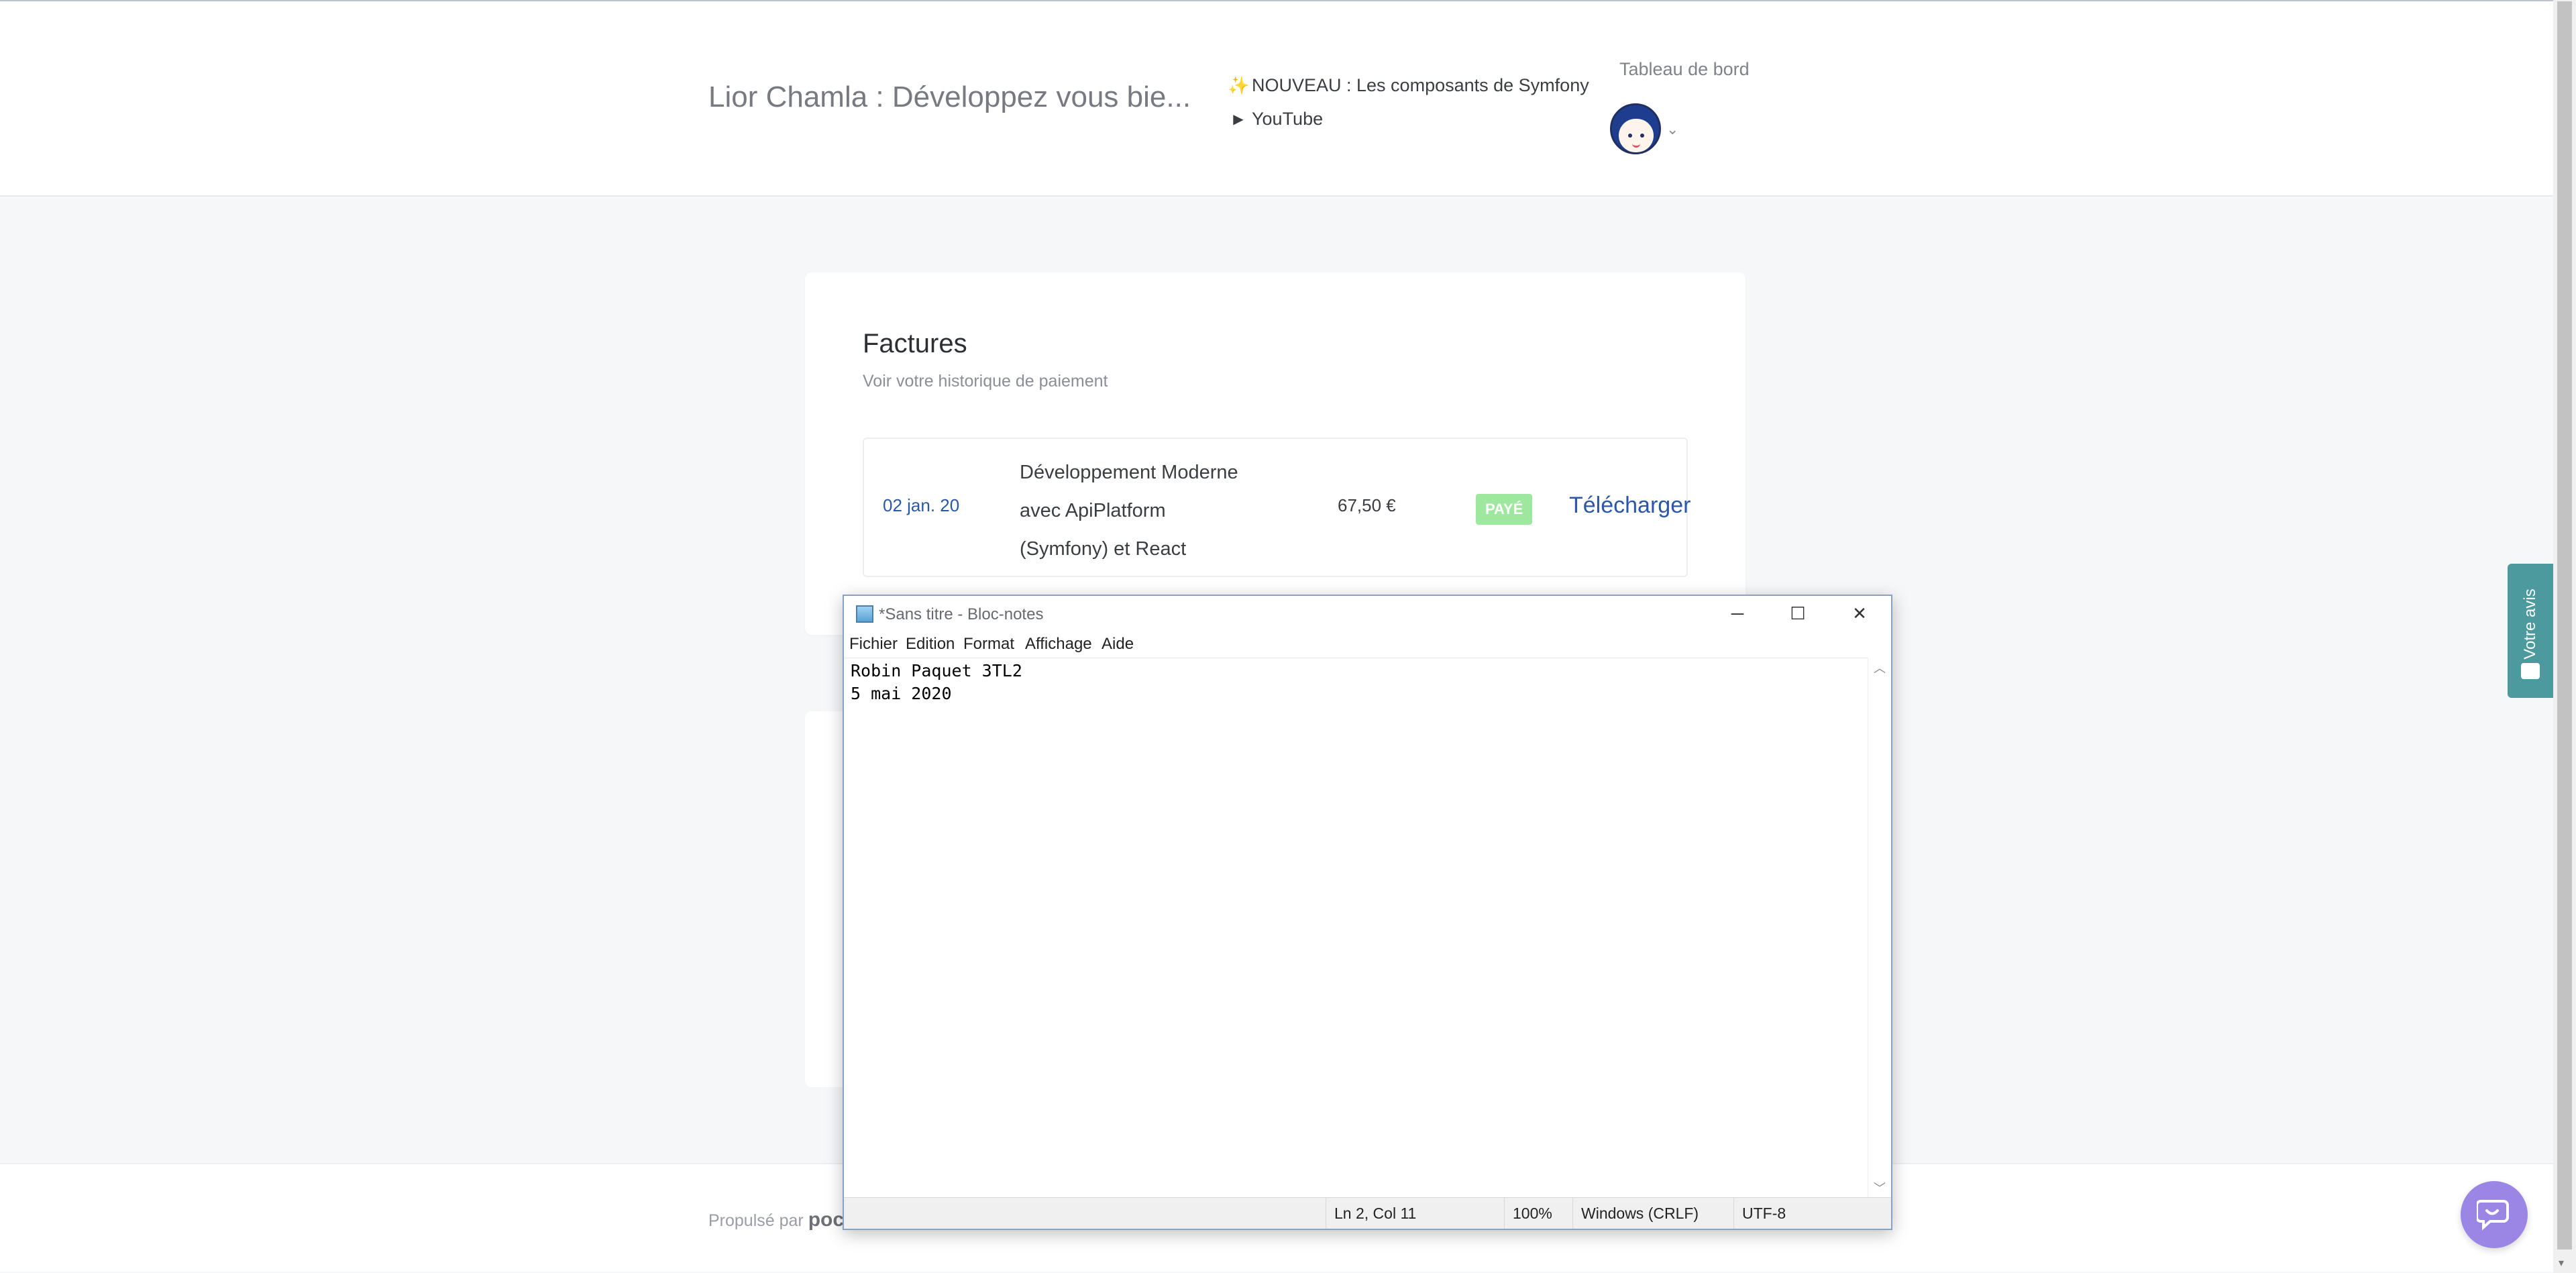 The height and width of the screenshot is (1273, 2576). What do you see at coordinates (2530, 624) in the screenshot?
I see `feedback-label: Votre avis` at bounding box center [2530, 624].